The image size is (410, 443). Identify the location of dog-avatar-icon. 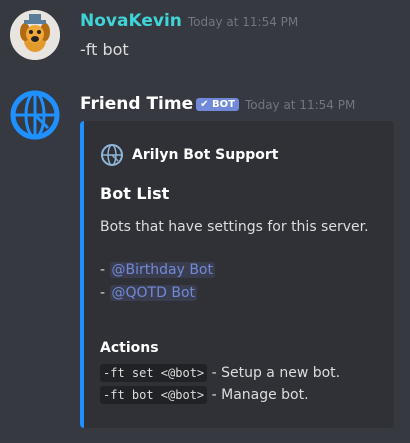
(35, 35).